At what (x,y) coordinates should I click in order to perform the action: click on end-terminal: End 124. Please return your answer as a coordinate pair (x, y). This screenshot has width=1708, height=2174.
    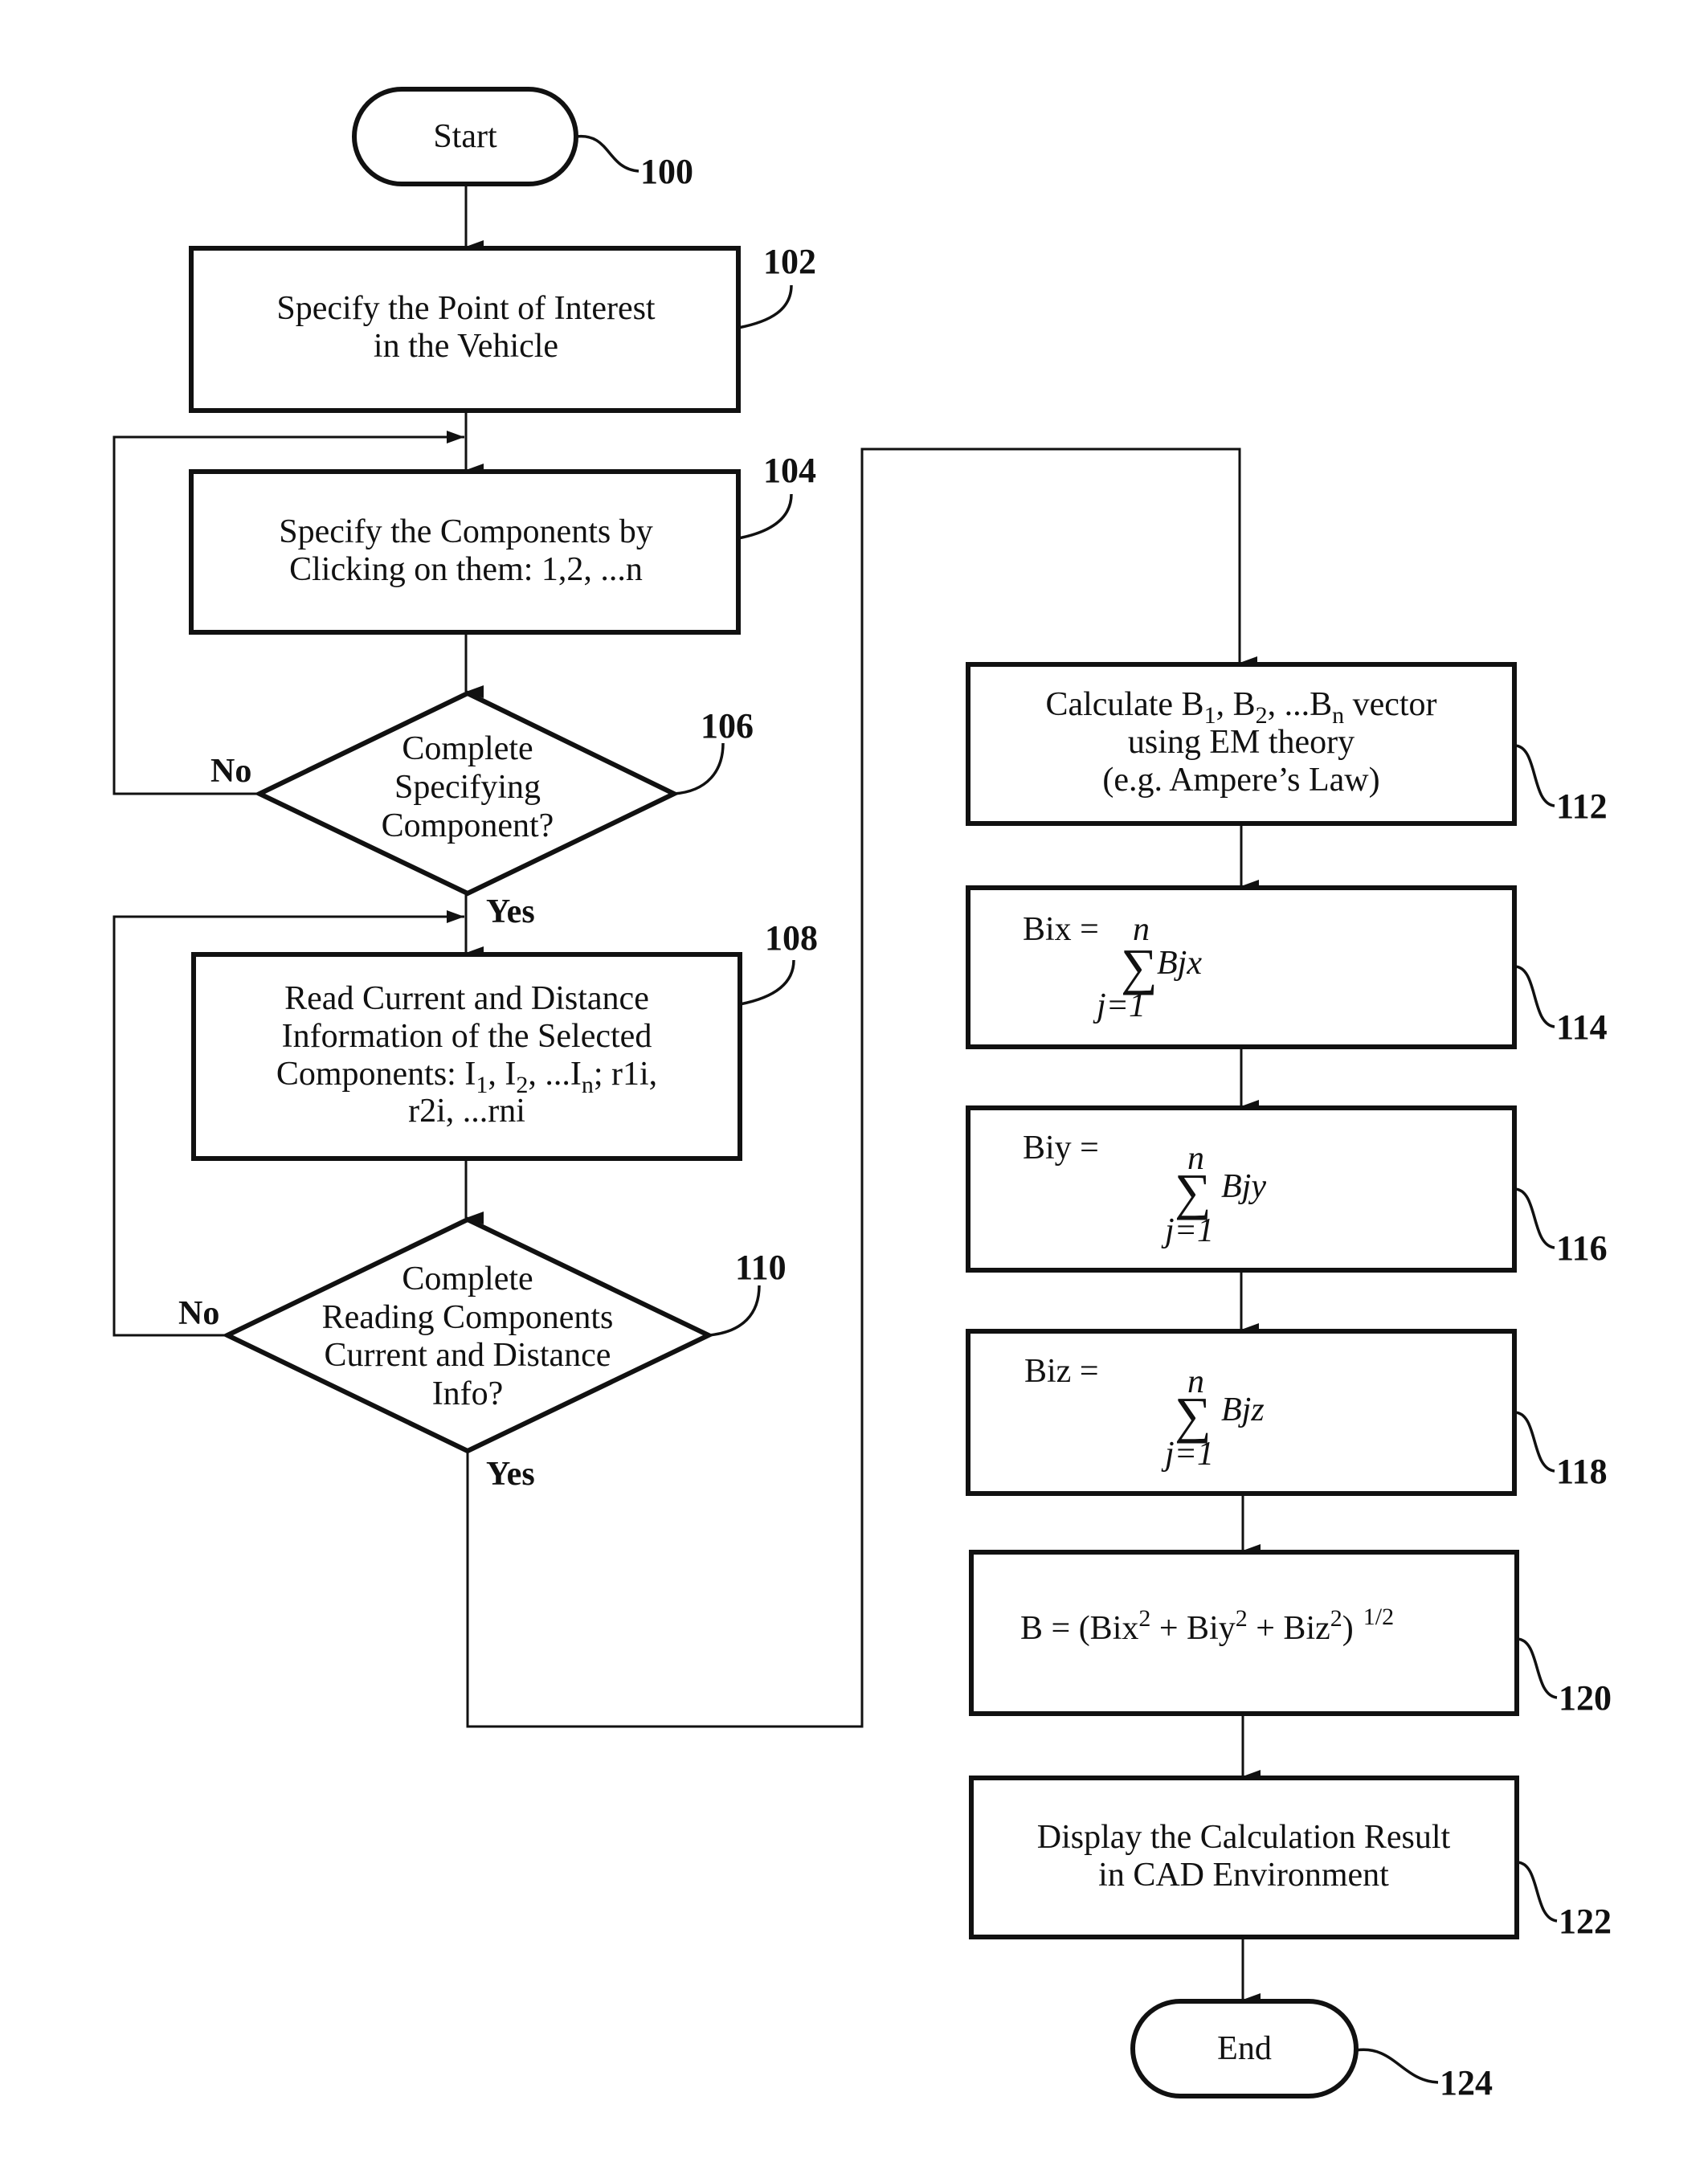
    Looking at the image, I should click on (1311, 2050).